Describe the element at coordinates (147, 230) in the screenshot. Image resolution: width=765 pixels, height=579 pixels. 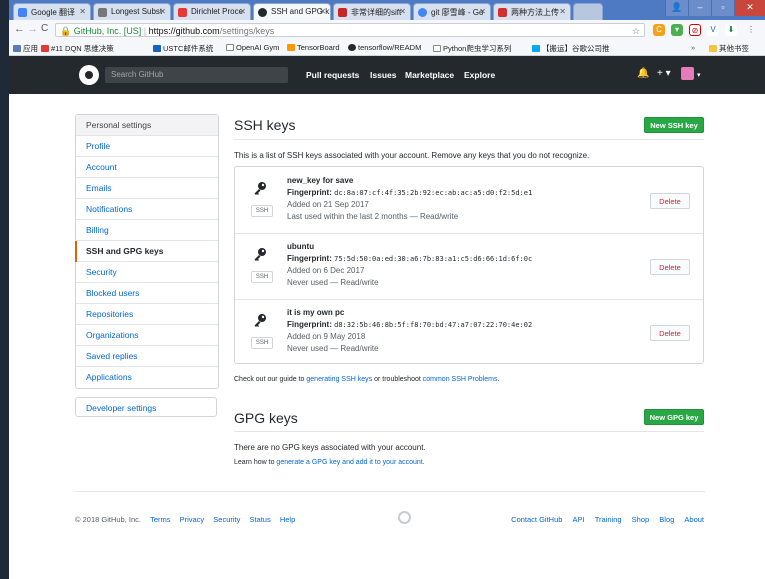
I see `sidebar-item-billing: Billing` at that location.